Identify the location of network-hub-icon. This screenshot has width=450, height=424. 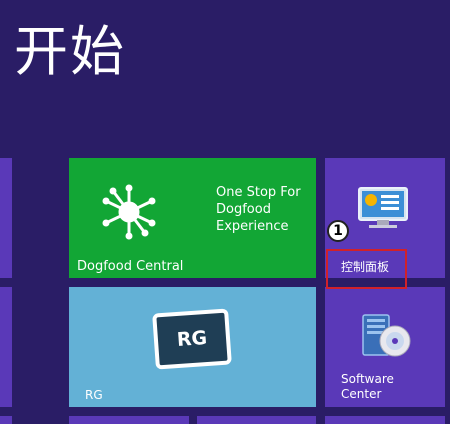
(129, 212).